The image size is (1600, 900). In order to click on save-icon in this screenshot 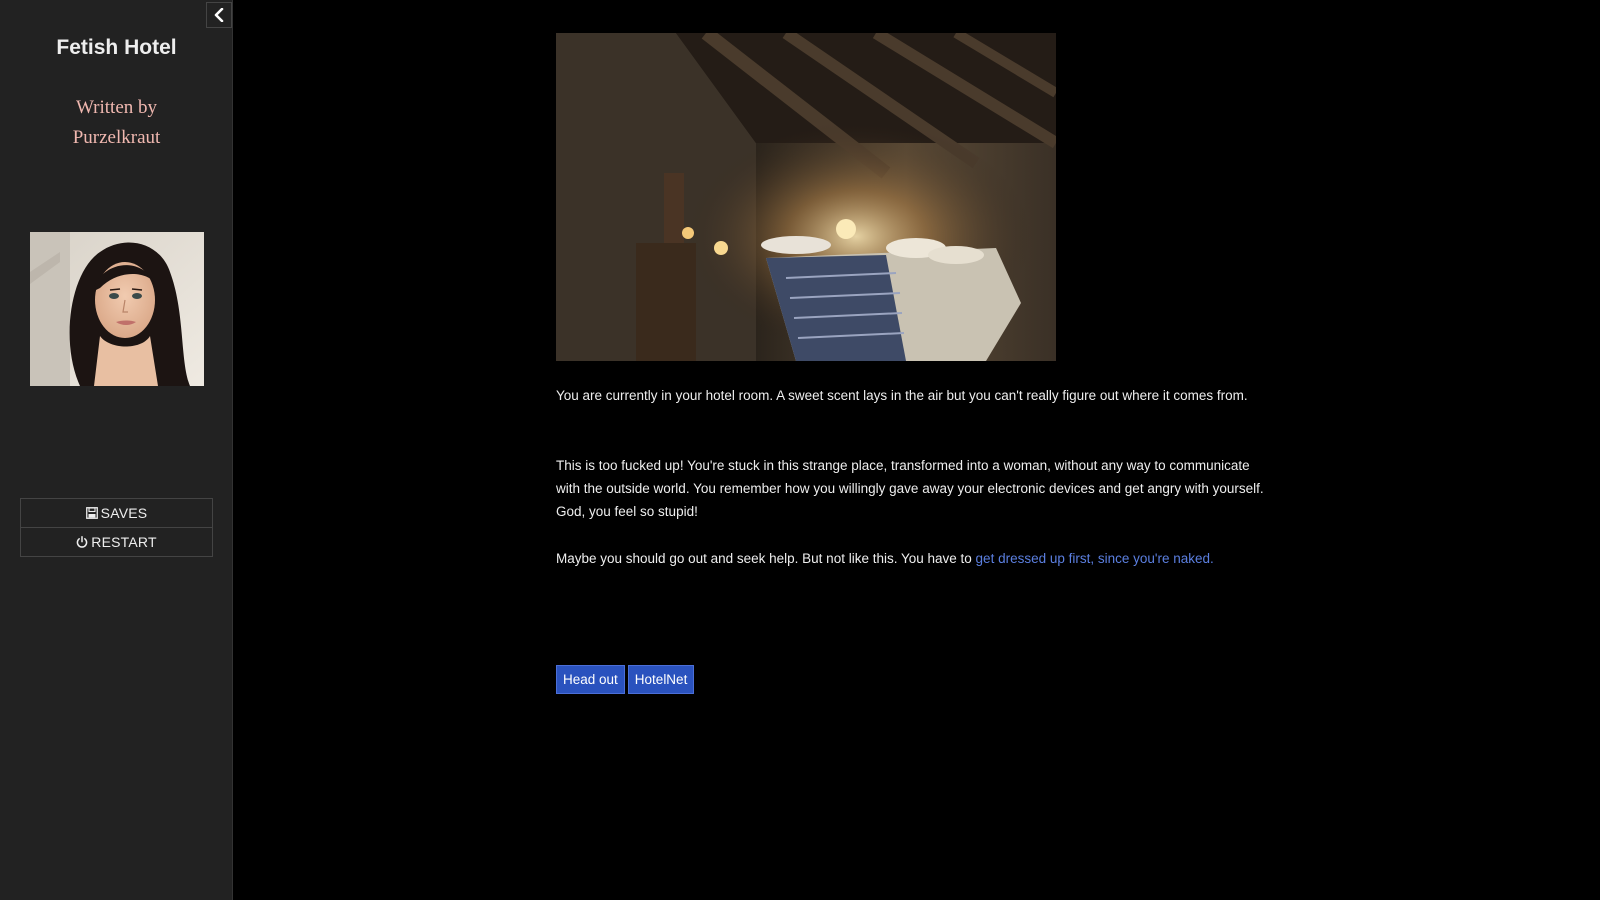, I will do `click(91, 513)`.